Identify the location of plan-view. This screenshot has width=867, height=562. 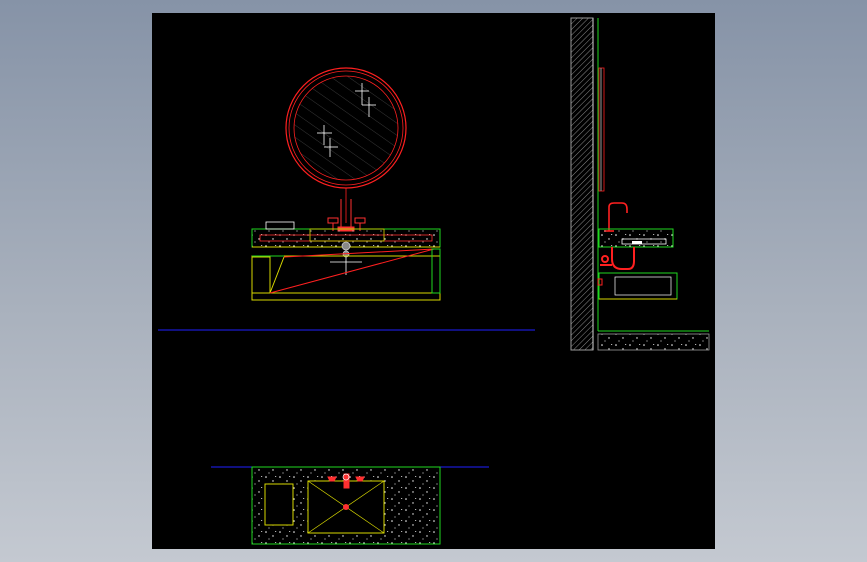
(346, 505).